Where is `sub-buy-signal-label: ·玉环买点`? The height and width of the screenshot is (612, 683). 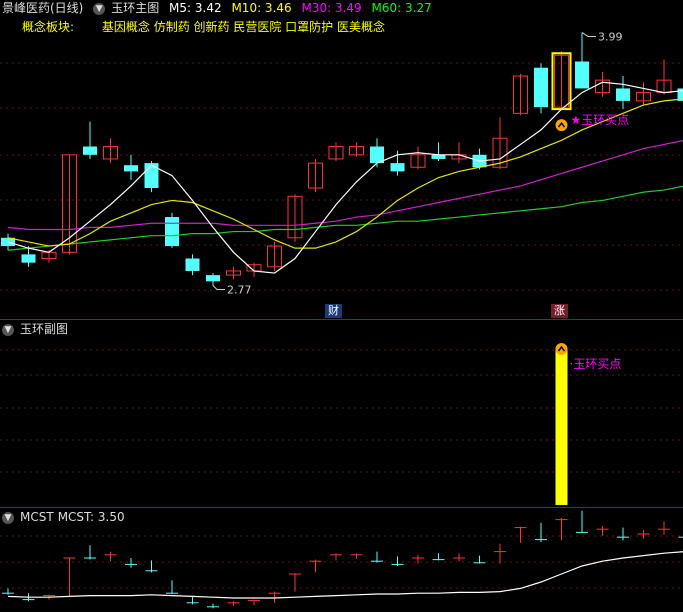
sub-buy-signal-label: ·玉环买点 is located at coordinates (596, 364).